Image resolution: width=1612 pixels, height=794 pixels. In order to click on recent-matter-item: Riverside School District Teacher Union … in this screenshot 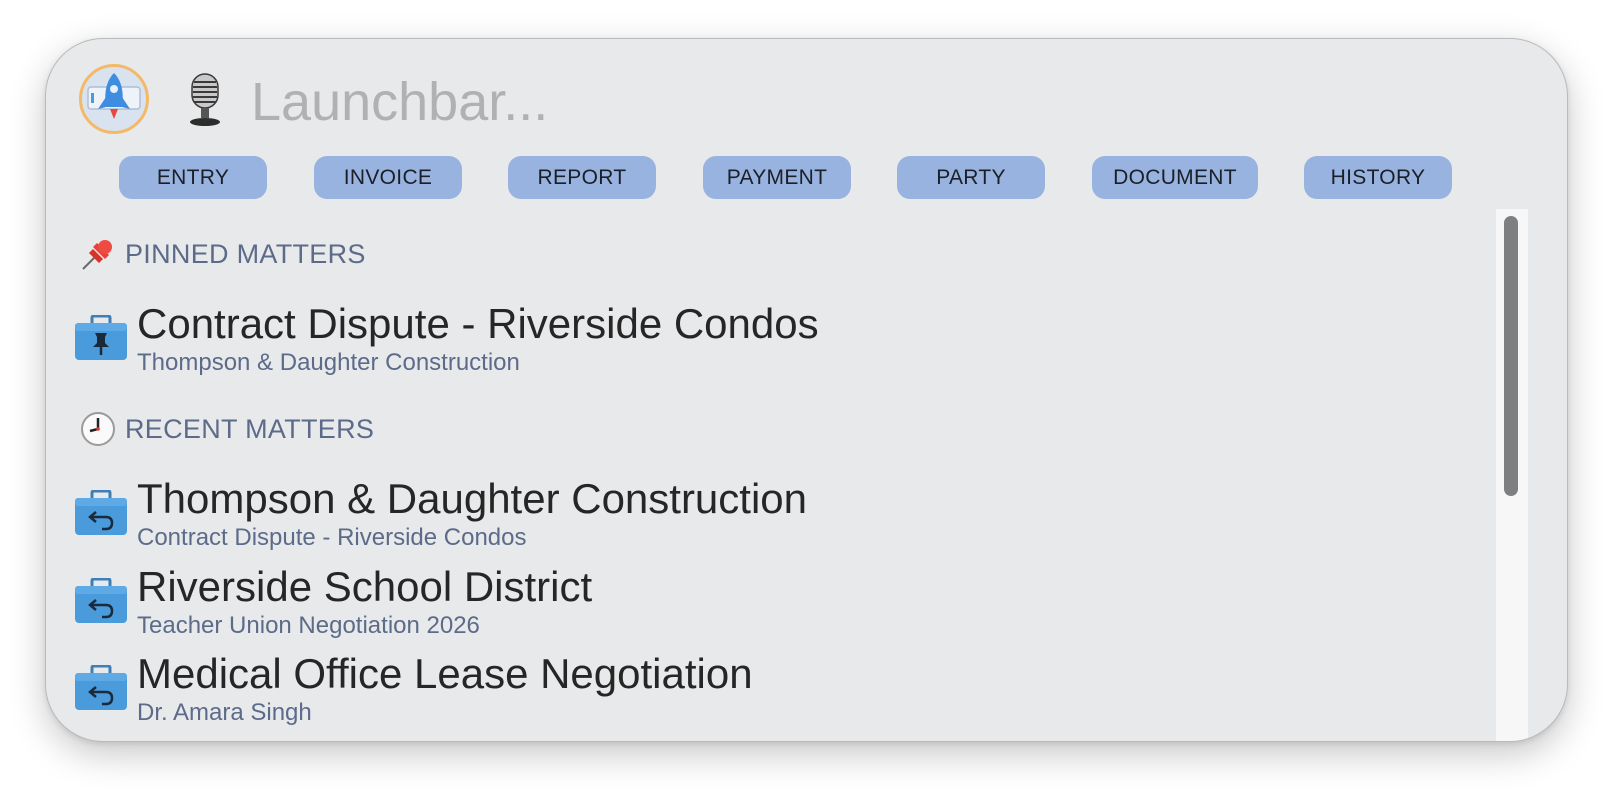, I will do `click(764, 604)`.